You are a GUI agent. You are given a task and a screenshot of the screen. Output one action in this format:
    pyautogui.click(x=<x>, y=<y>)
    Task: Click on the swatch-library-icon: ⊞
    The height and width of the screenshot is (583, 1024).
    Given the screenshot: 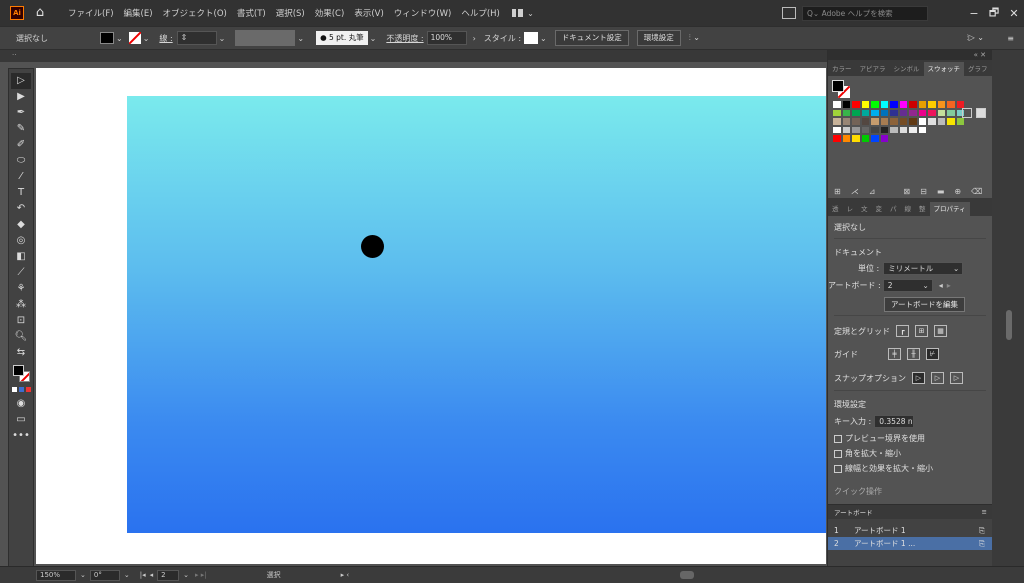 What is the action you would take?
    pyautogui.click(x=837, y=191)
    